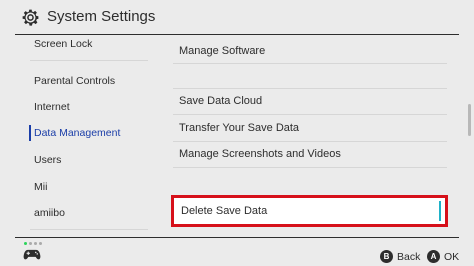  Describe the element at coordinates (40, 187) in the screenshot. I see `sidebar-item-mii: Mii` at that location.